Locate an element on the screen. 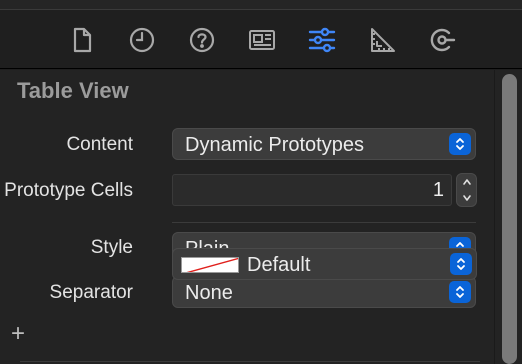 The height and width of the screenshot is (364, 522). vertical-scrollbar is located at coordinates (508, 217).